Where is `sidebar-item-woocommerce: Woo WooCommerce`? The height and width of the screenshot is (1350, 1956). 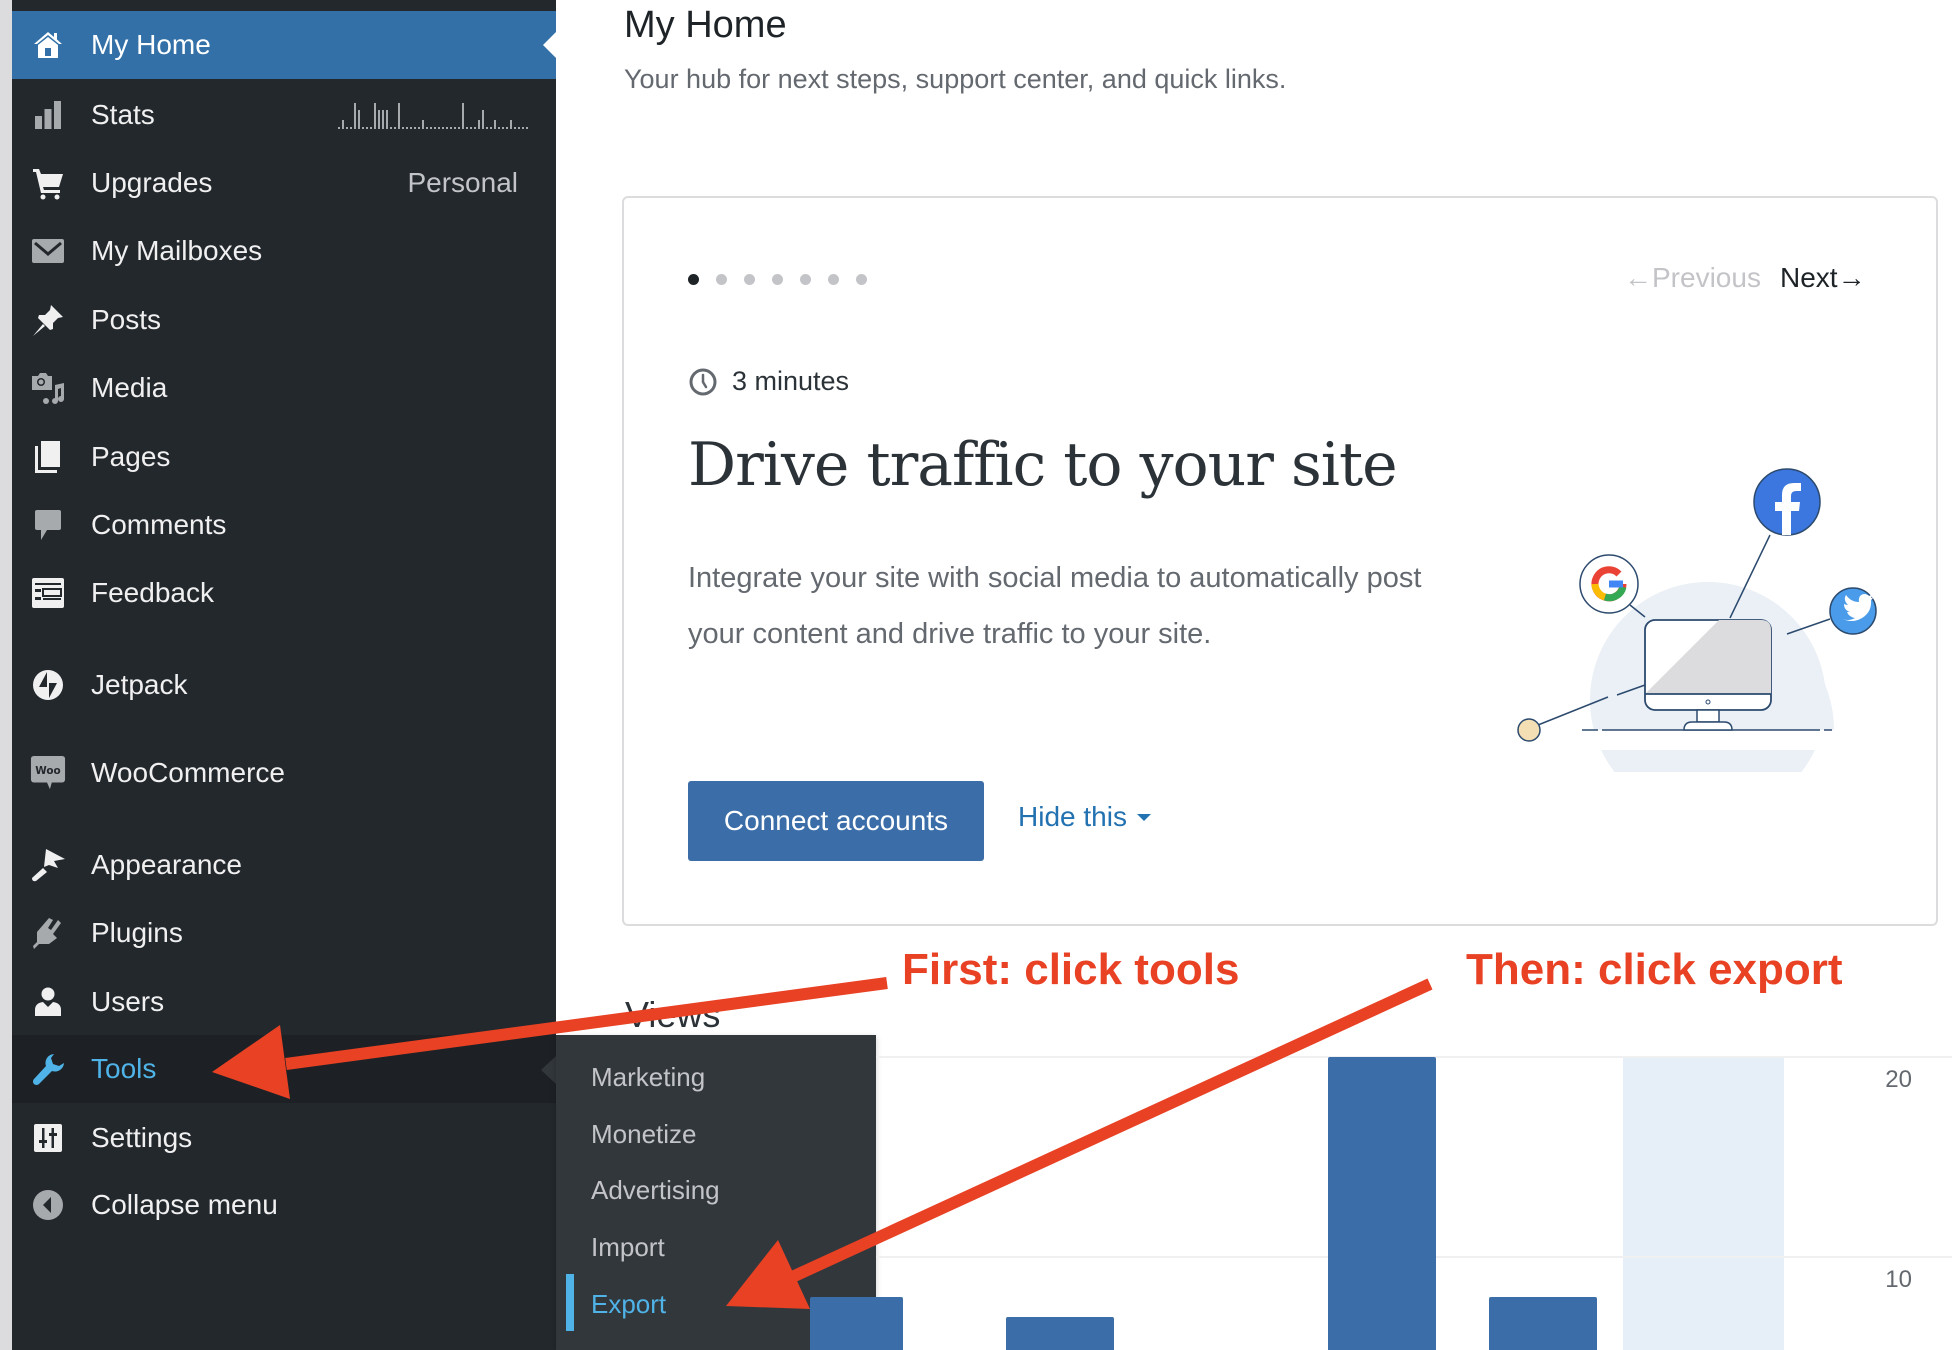 sidebar-item-woocommerce: Woo WooCommerce is located at coordinates (284, 773).